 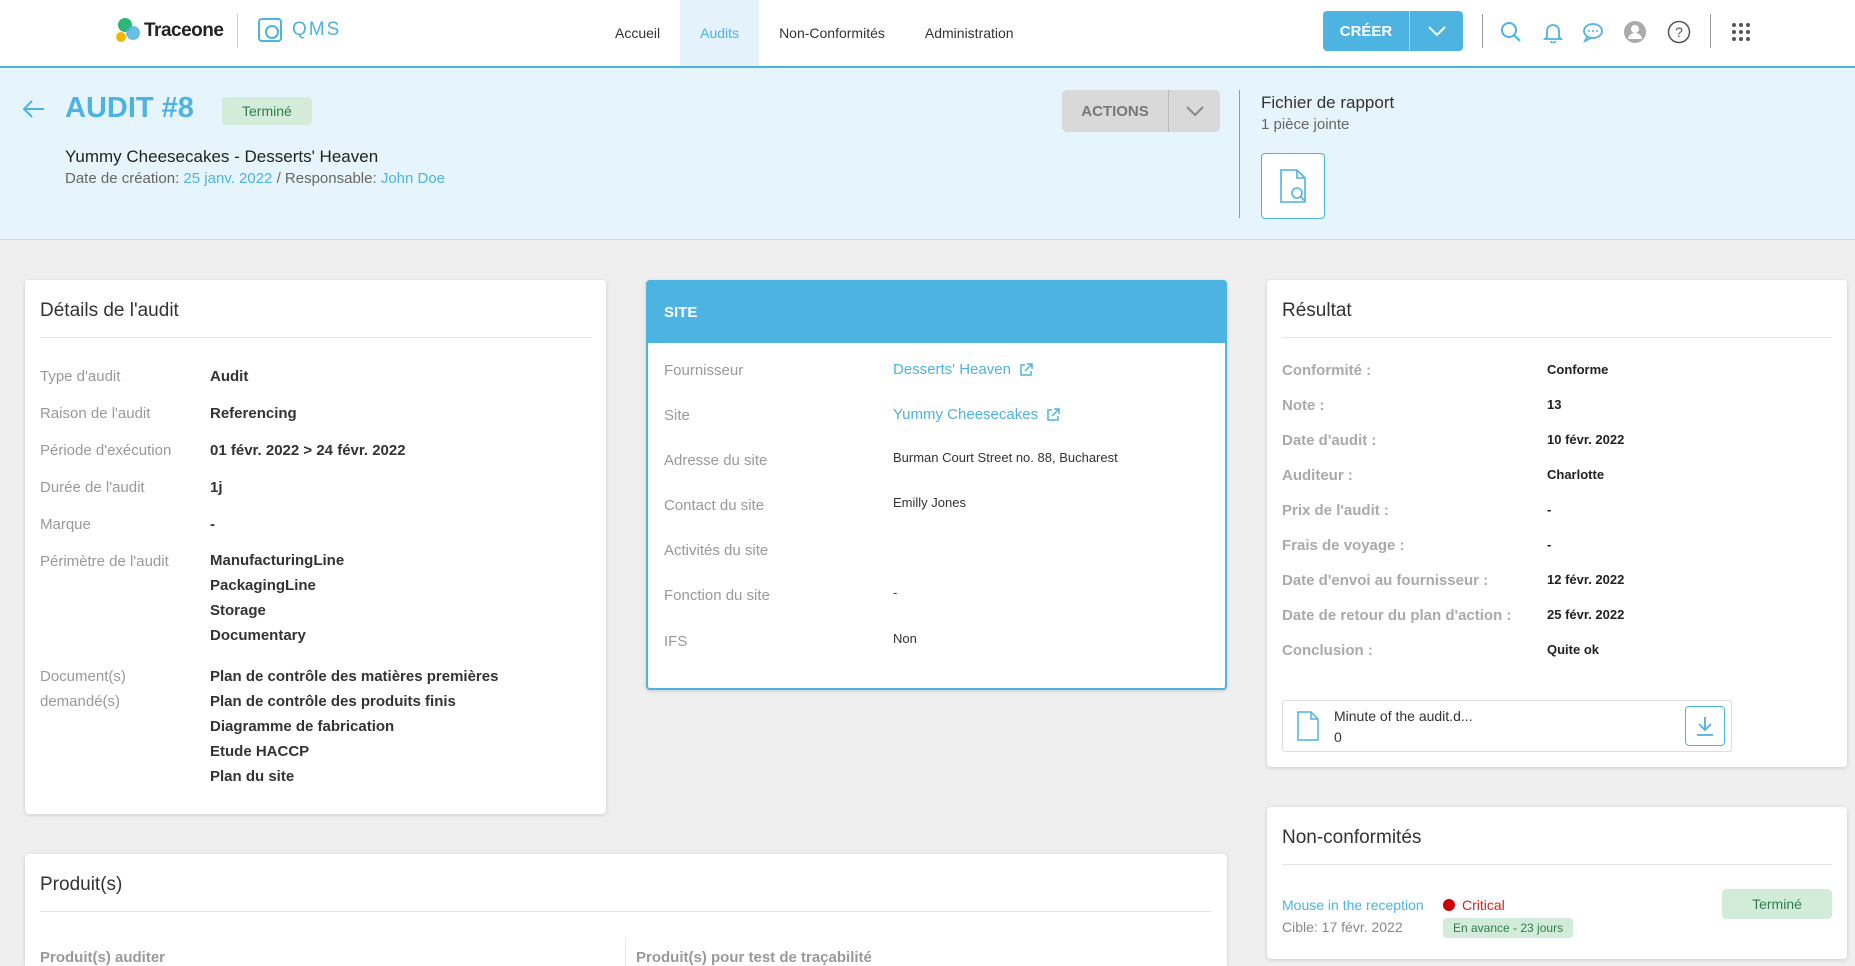 What do you see at coordinates (966, 414) in the screenshot?
I see `site-link-text: Yummy Cheesecakes` at bounding box center [966, 414].